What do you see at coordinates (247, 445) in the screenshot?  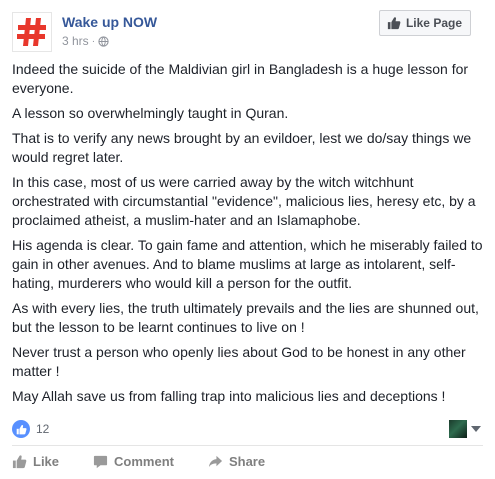 I see `divider` at bounding box center [247, 445].